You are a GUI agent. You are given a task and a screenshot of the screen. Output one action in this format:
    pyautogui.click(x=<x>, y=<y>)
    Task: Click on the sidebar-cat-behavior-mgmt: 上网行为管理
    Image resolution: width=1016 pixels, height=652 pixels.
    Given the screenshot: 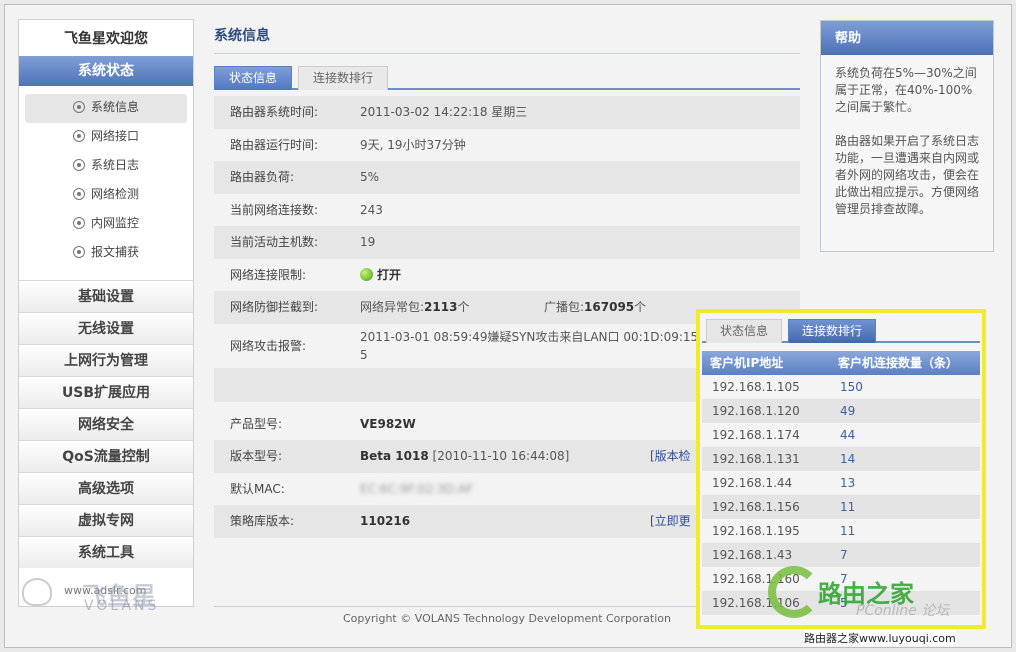 What is the action you would take?
    pyautogui.click(x=106, y=360)
    